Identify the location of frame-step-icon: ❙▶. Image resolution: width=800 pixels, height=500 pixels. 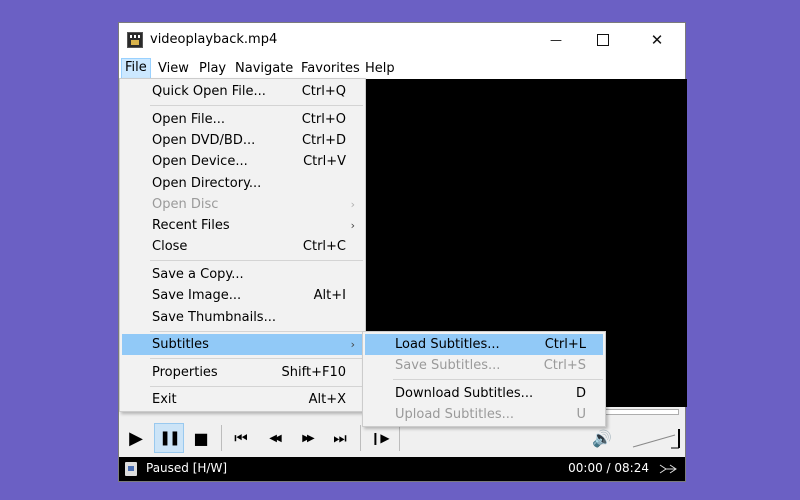
(380, 438).